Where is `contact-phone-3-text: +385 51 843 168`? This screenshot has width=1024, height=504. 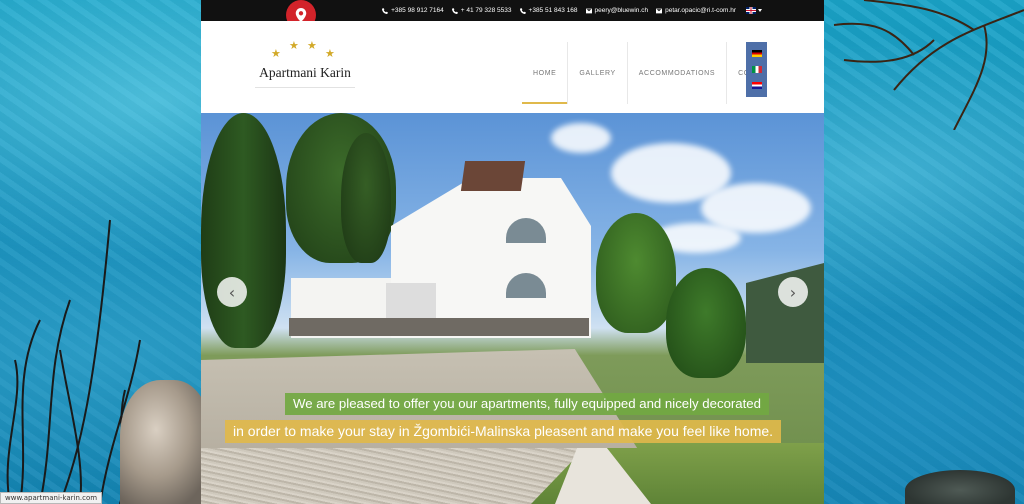
contact-phone-3-text: +385 51 843 168 is located at coordinates (553, 10).